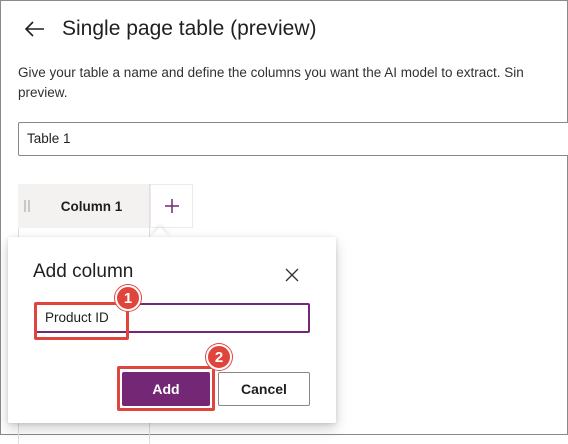  I want to click on column-label: Column 1, so click(91, 206).